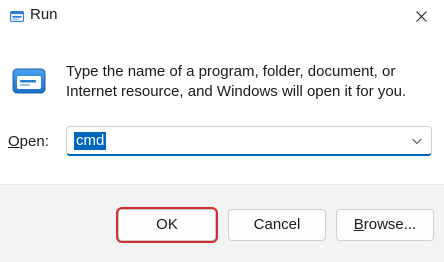 This screenshot has height=262, width=444. I want to click on close-button, so click(421, 16).